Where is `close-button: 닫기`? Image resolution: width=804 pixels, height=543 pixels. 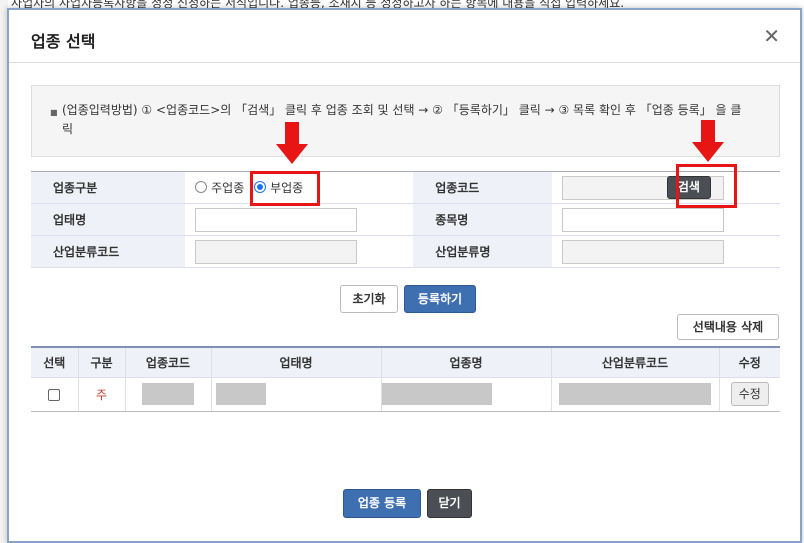
close-button: 닫기 is located at coordinates (449, 503).